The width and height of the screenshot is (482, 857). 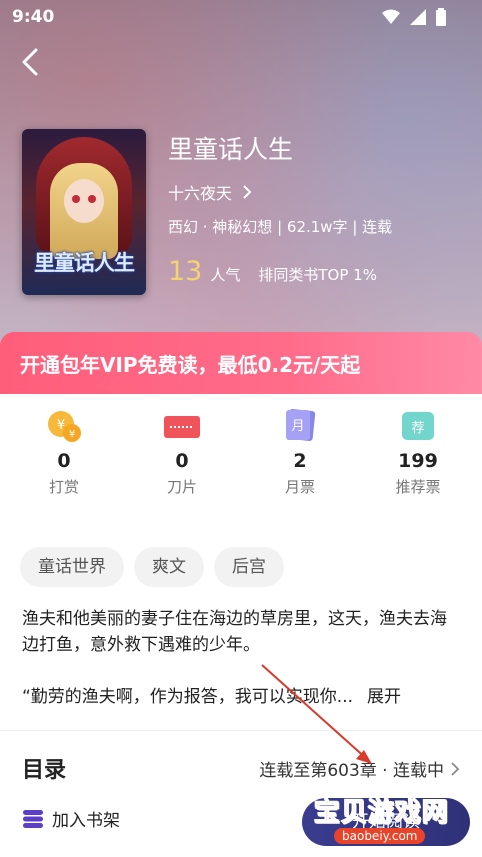 I want to click on tag-chip: 童话世界, so click(x=72, y=567).